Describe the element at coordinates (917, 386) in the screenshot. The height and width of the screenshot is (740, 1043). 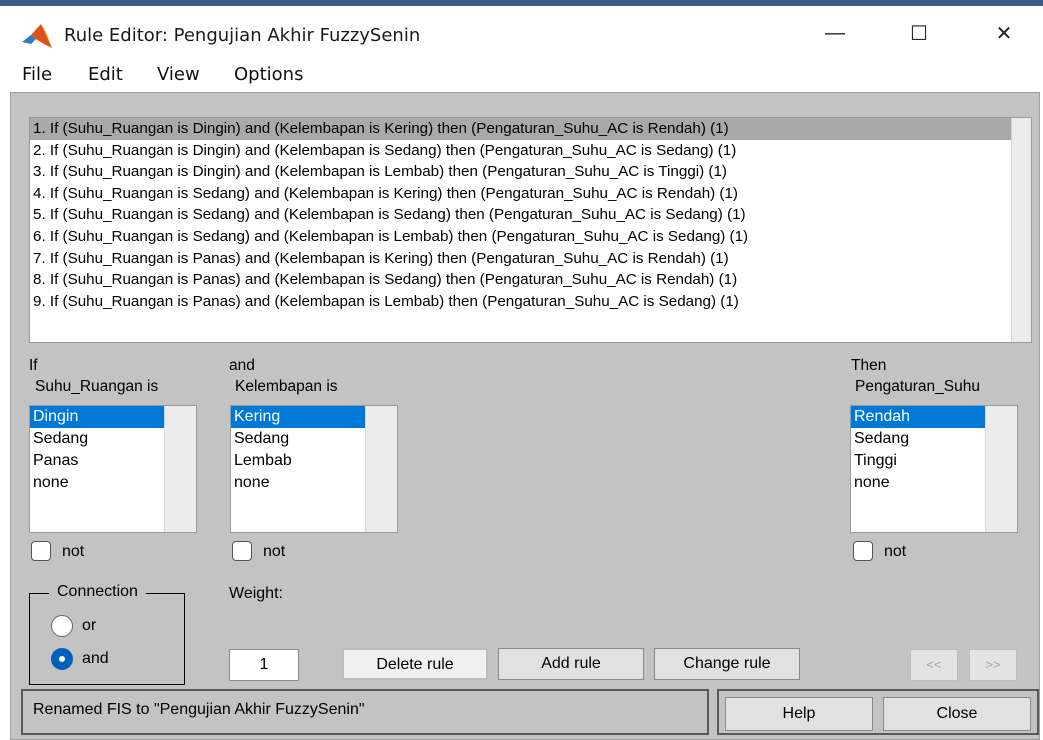
I see `then-variable-label: Pengaturan_Suhu` at that location.